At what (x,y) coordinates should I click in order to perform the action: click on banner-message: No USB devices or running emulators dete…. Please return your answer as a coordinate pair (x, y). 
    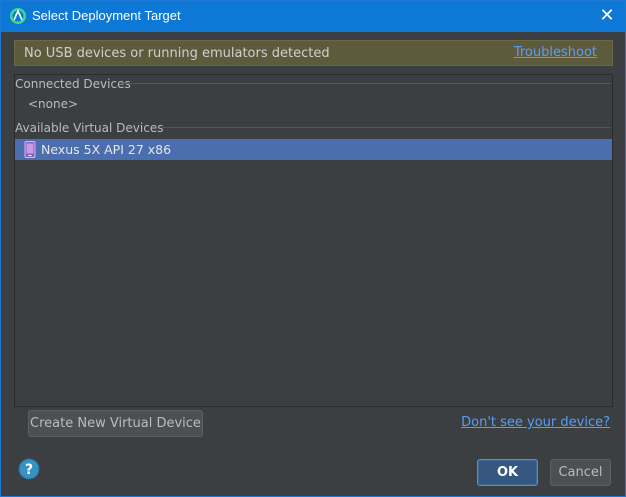
    Looking at the image, I should click on (177, 53).